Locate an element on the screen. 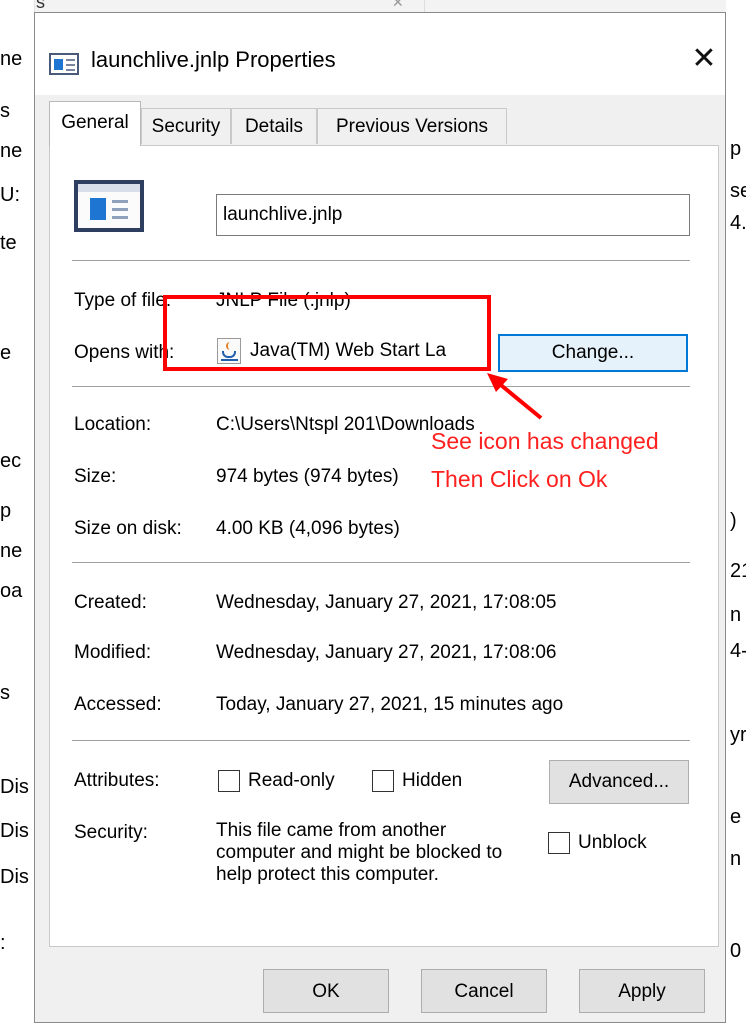 Image resolution: width=746 pixels, height=1023 pixels. file-properties-icon is located at coordinates (64, 64).